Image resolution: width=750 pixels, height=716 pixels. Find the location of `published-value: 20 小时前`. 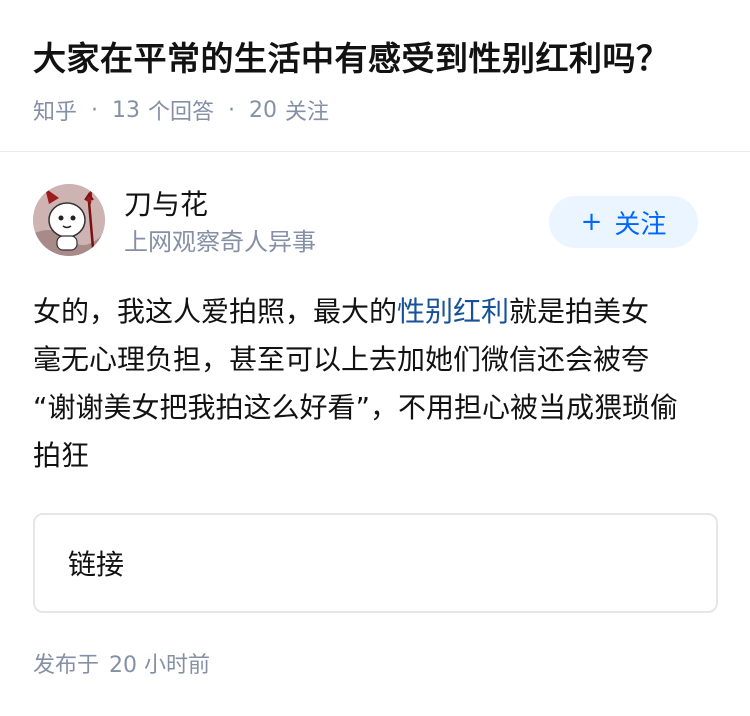

published-value: 20 小时前 is located at coordinates (160, 665).